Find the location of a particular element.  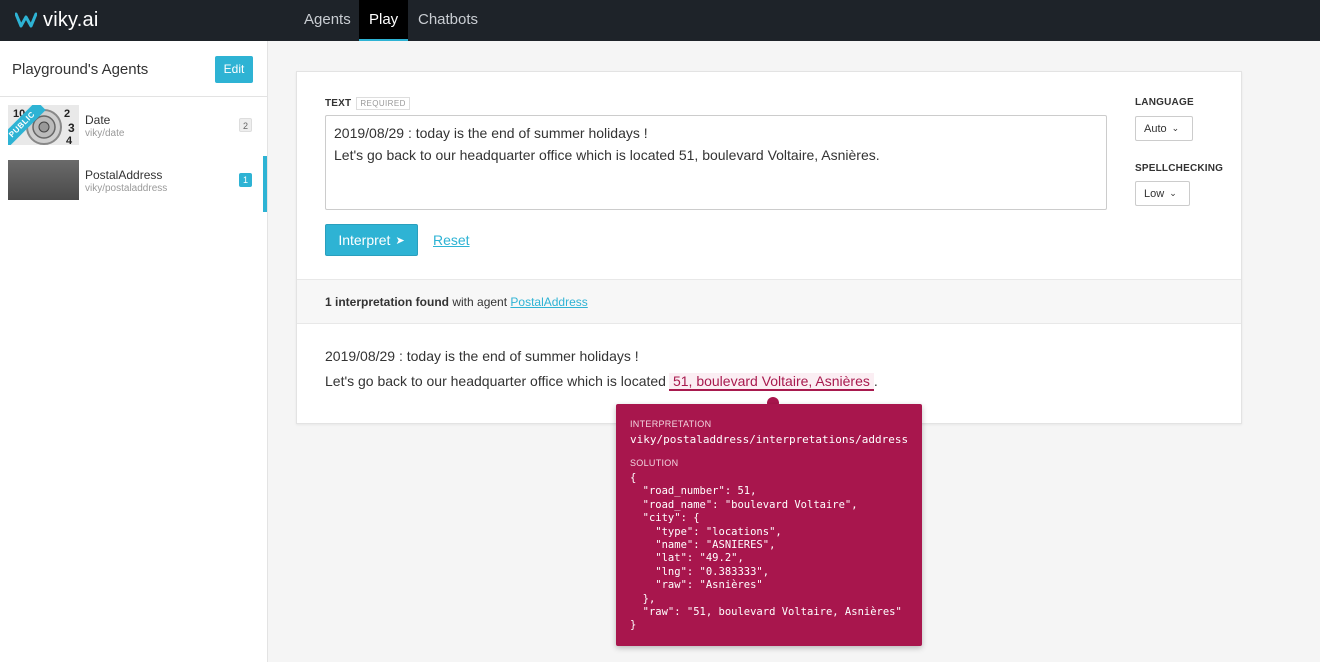

result-agent-link: PostalAddress is located at coordinates (548, 302).